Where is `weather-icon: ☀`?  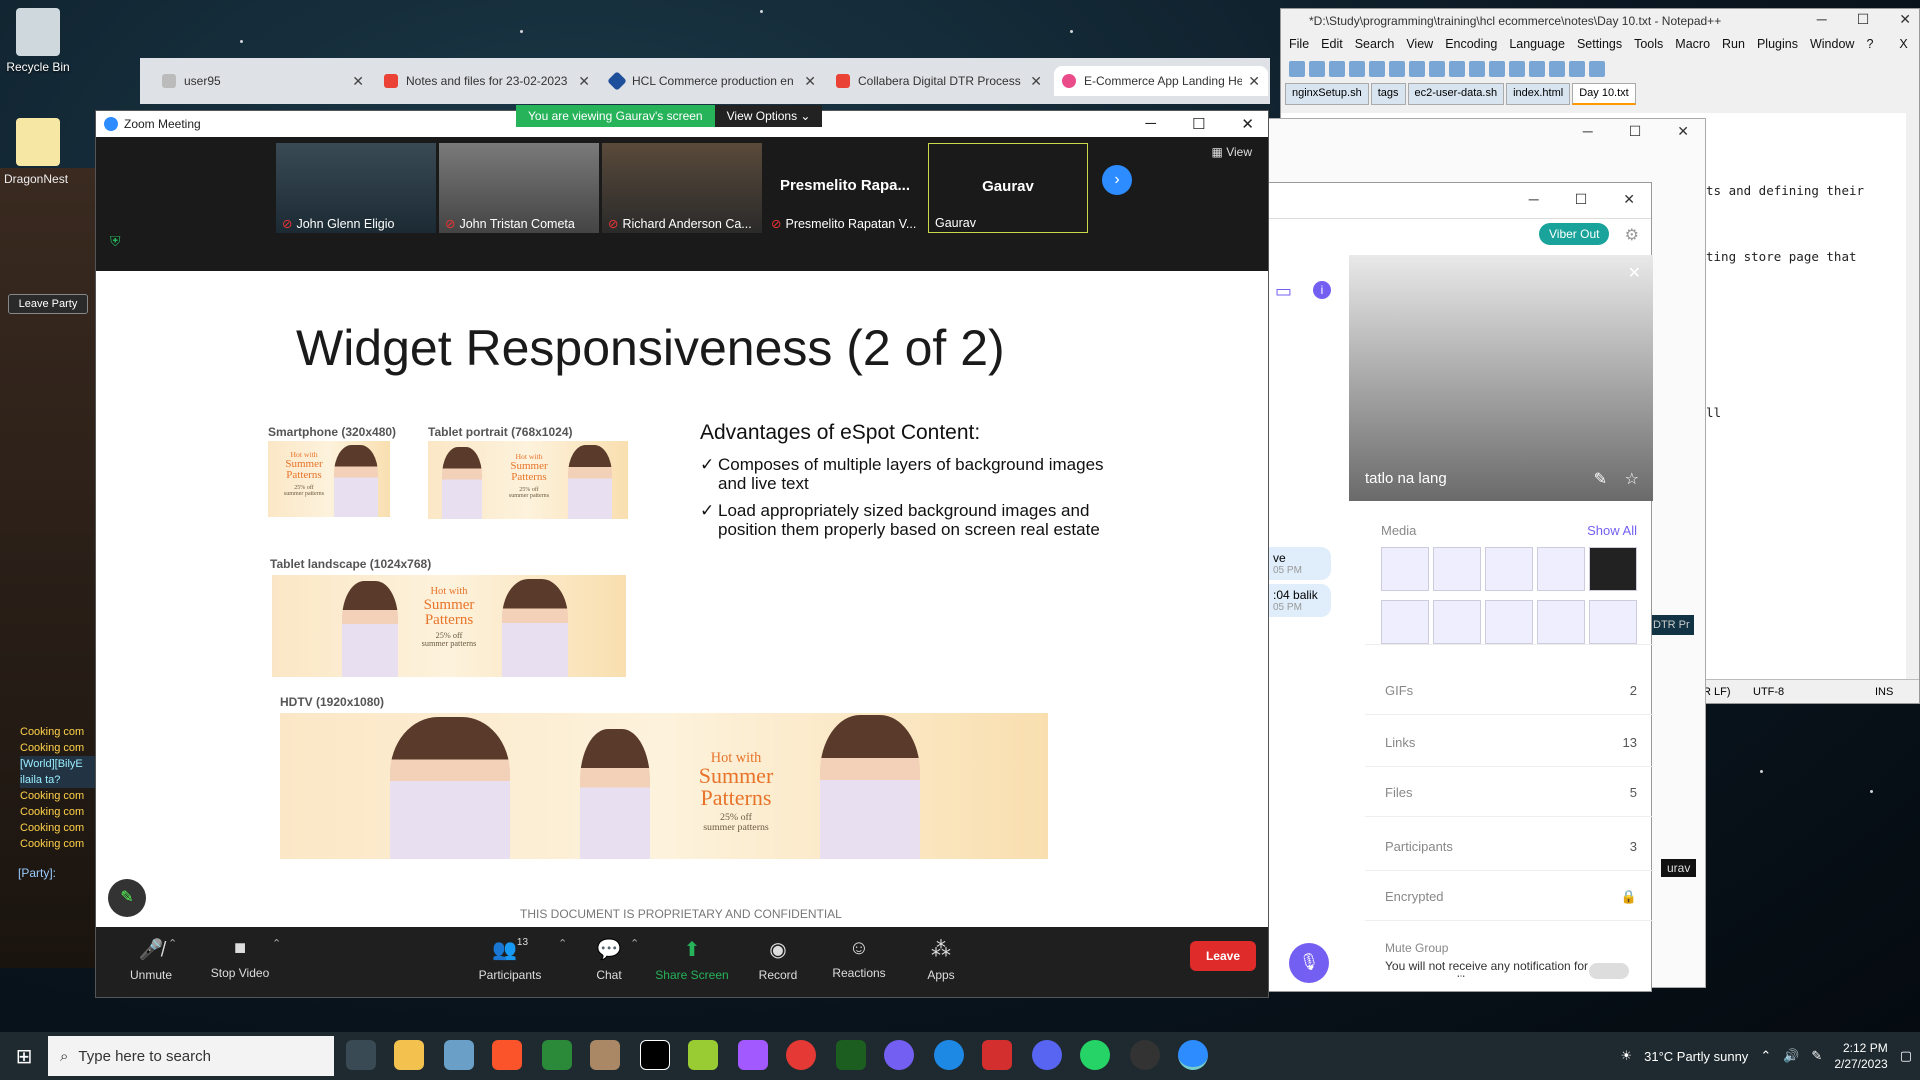 weather-icon: ☀ is located at coordinates (1626, 1056).